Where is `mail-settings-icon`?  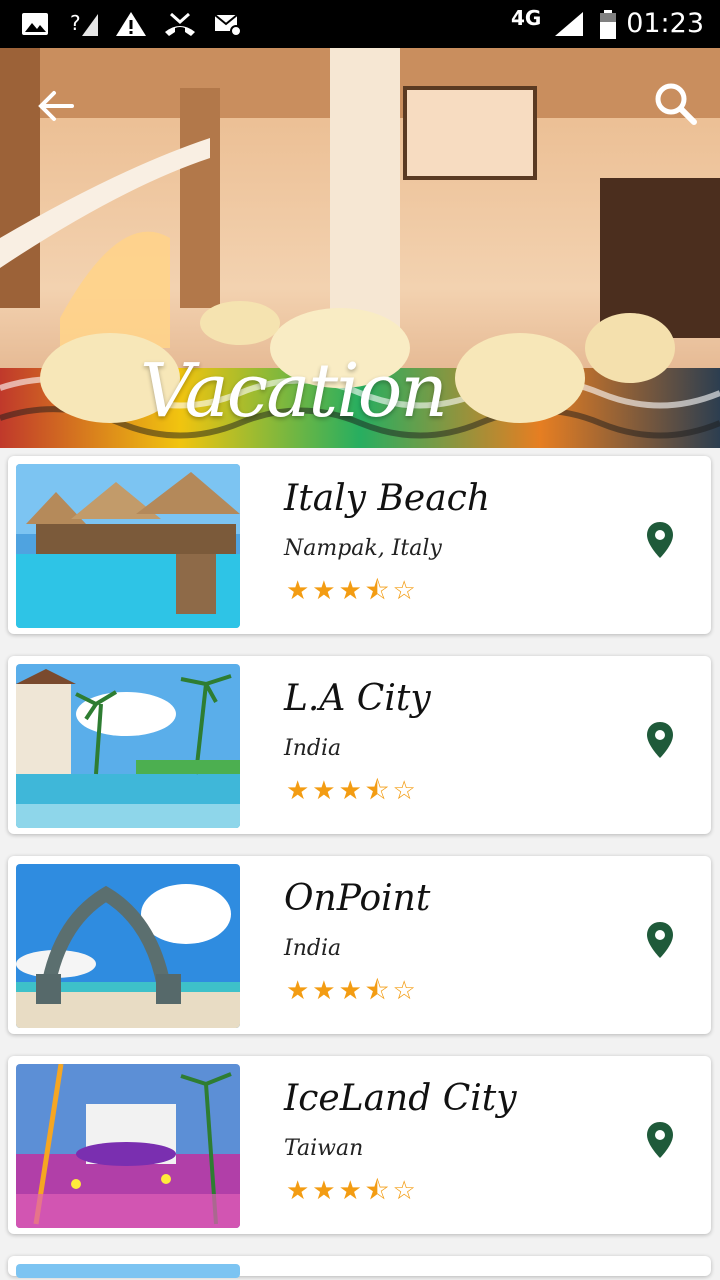
mail-settings-icon is located at coordinates (228, 25).